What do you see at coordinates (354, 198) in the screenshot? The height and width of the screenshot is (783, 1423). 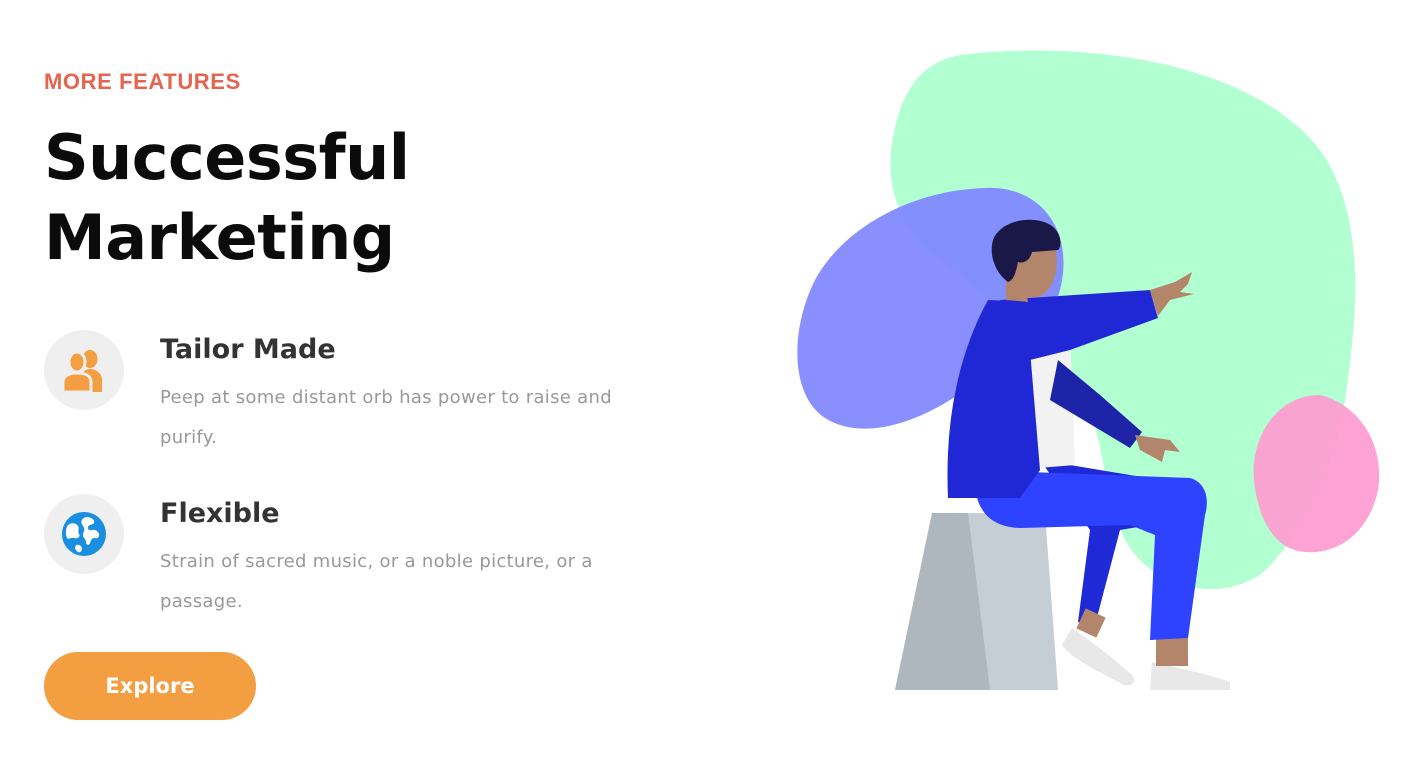 I see `section-headline: Successful Marketing` at bounding box center [354, 198].